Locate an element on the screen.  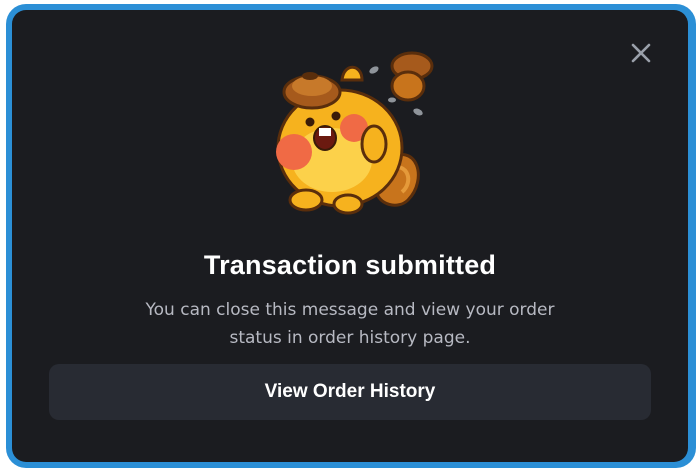
dialog-title: Transaction submitted is located at coordinates (350, 265).